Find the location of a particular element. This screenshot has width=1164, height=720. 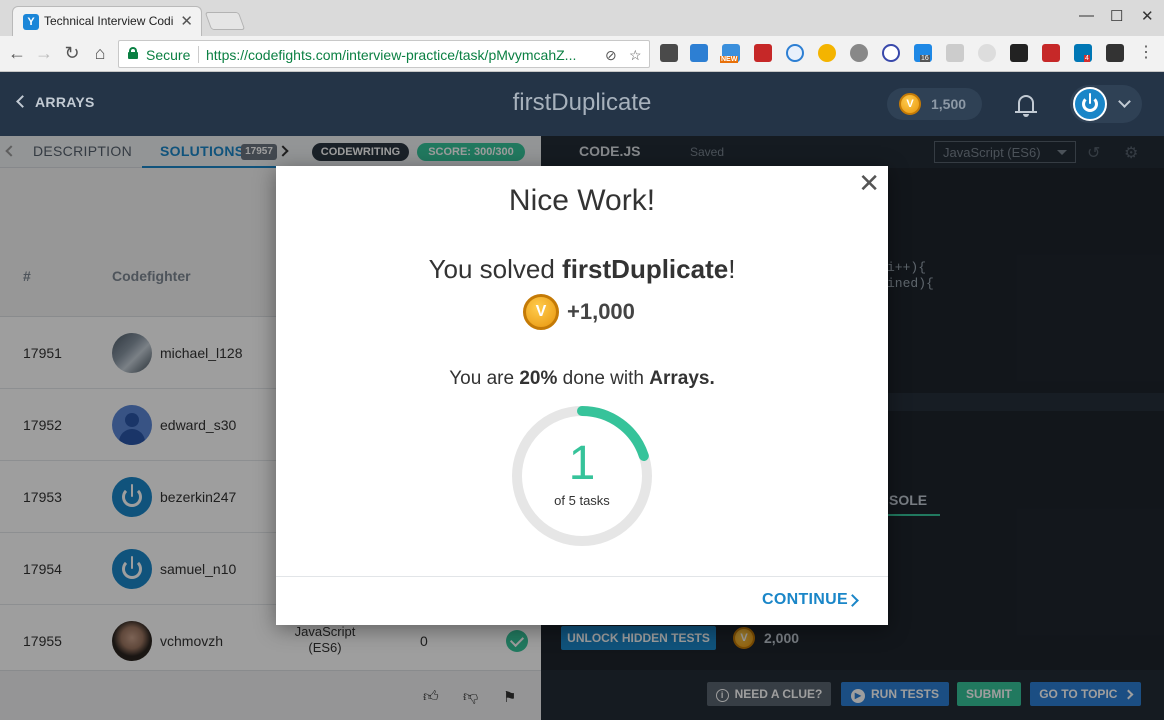

extension-circle-icon is located at coordinates (987, 53).